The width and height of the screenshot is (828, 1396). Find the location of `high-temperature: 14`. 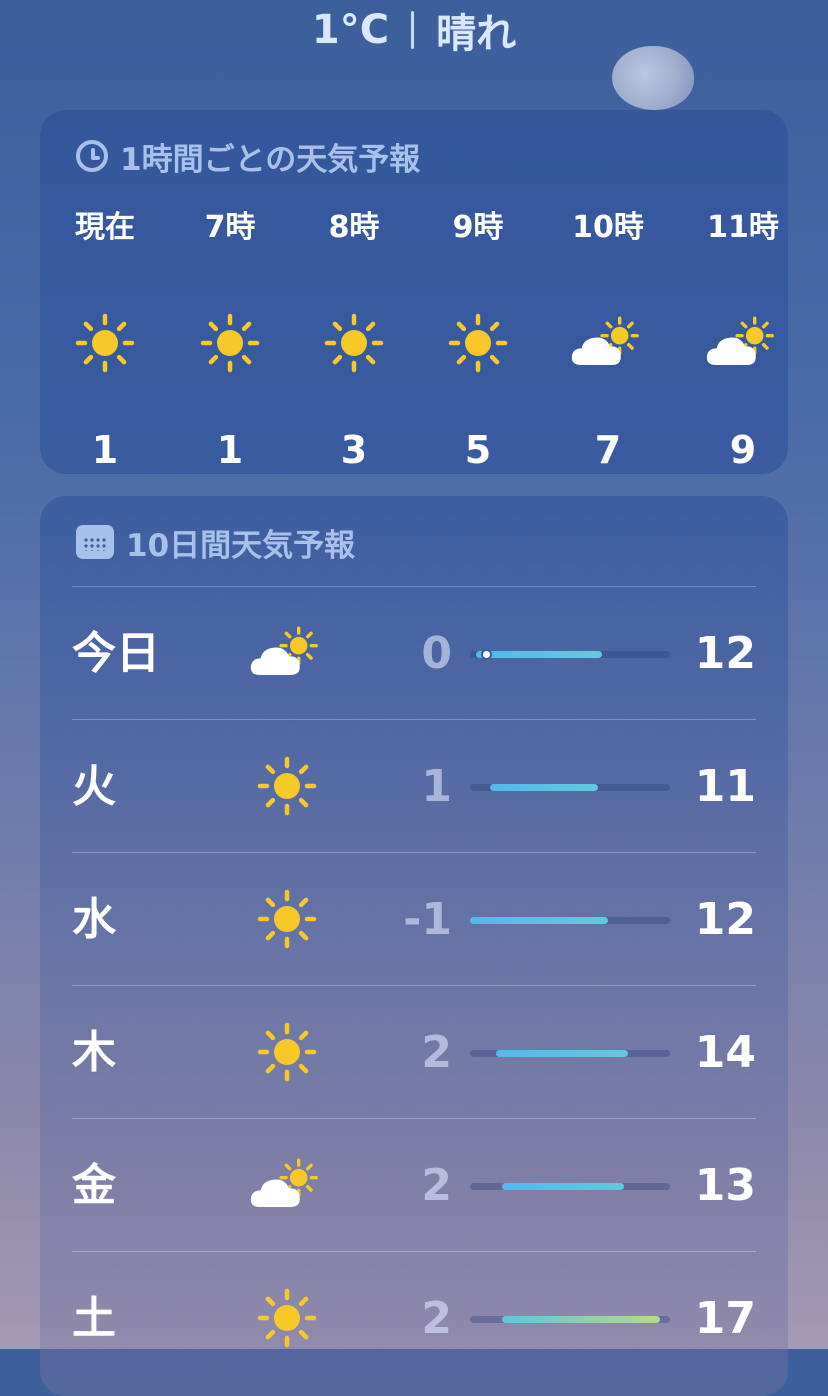

high-temperature: 14 is located at coordinates (725, 1052).